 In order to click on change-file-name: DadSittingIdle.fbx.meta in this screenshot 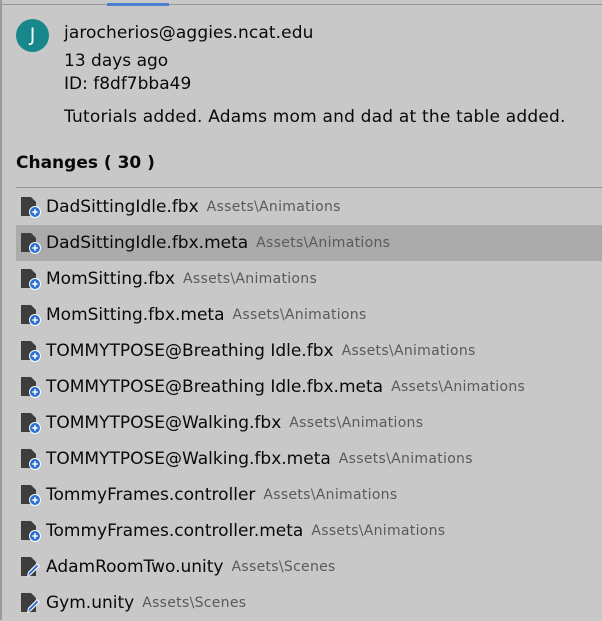, I will do `click(147, 243)`.